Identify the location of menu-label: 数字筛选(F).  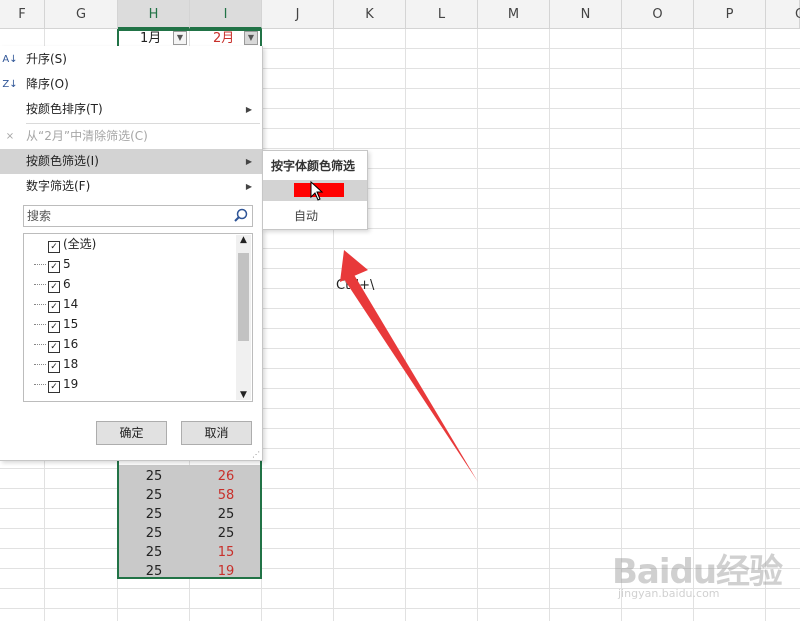
(58, 186).